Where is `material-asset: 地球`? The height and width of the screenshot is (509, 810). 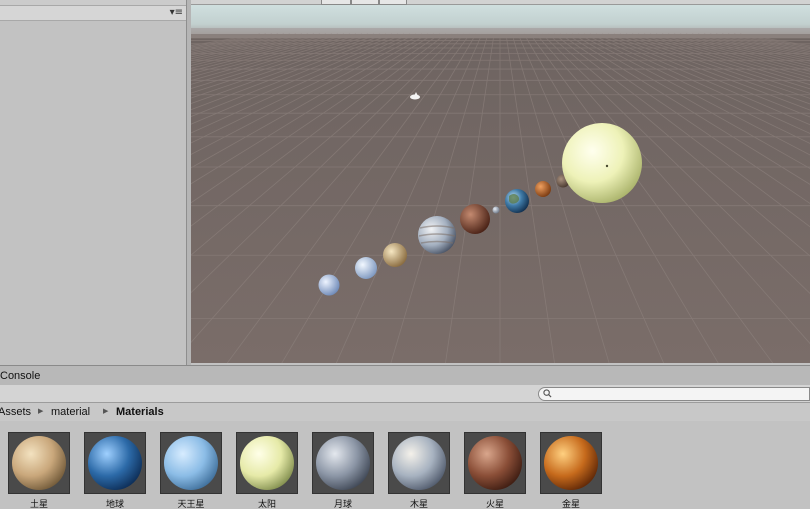 material-asset: 地球 is located at coordinates (114, 470).